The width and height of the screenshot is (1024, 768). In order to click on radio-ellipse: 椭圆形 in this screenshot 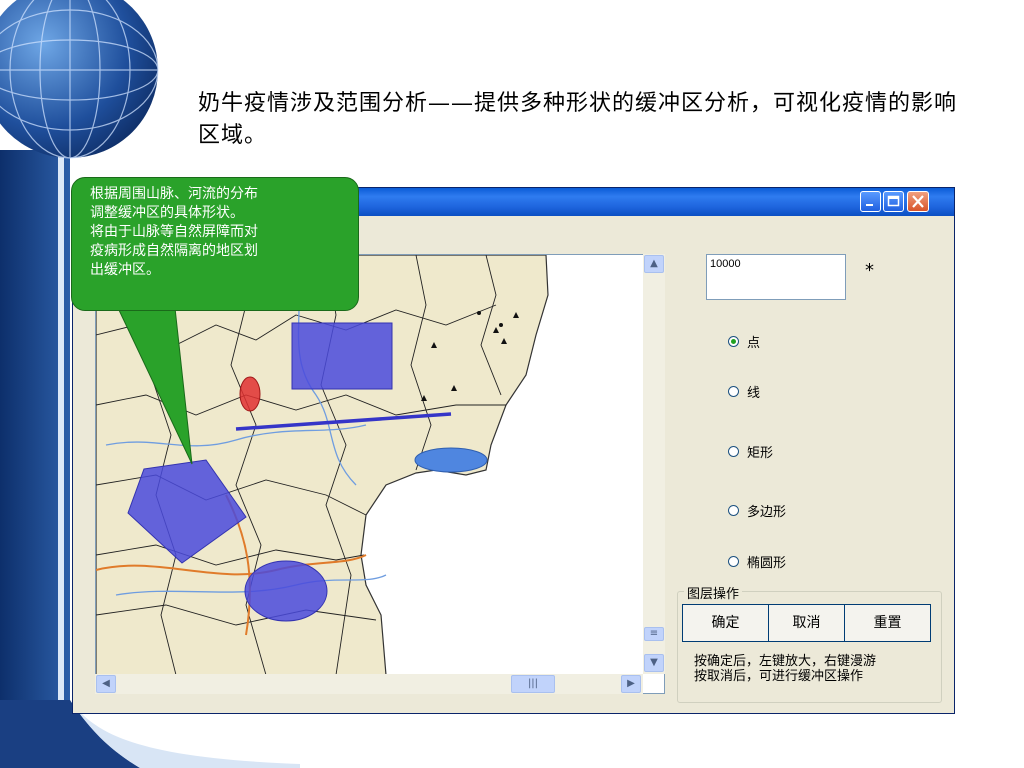, I will do `click(757, 561)`.